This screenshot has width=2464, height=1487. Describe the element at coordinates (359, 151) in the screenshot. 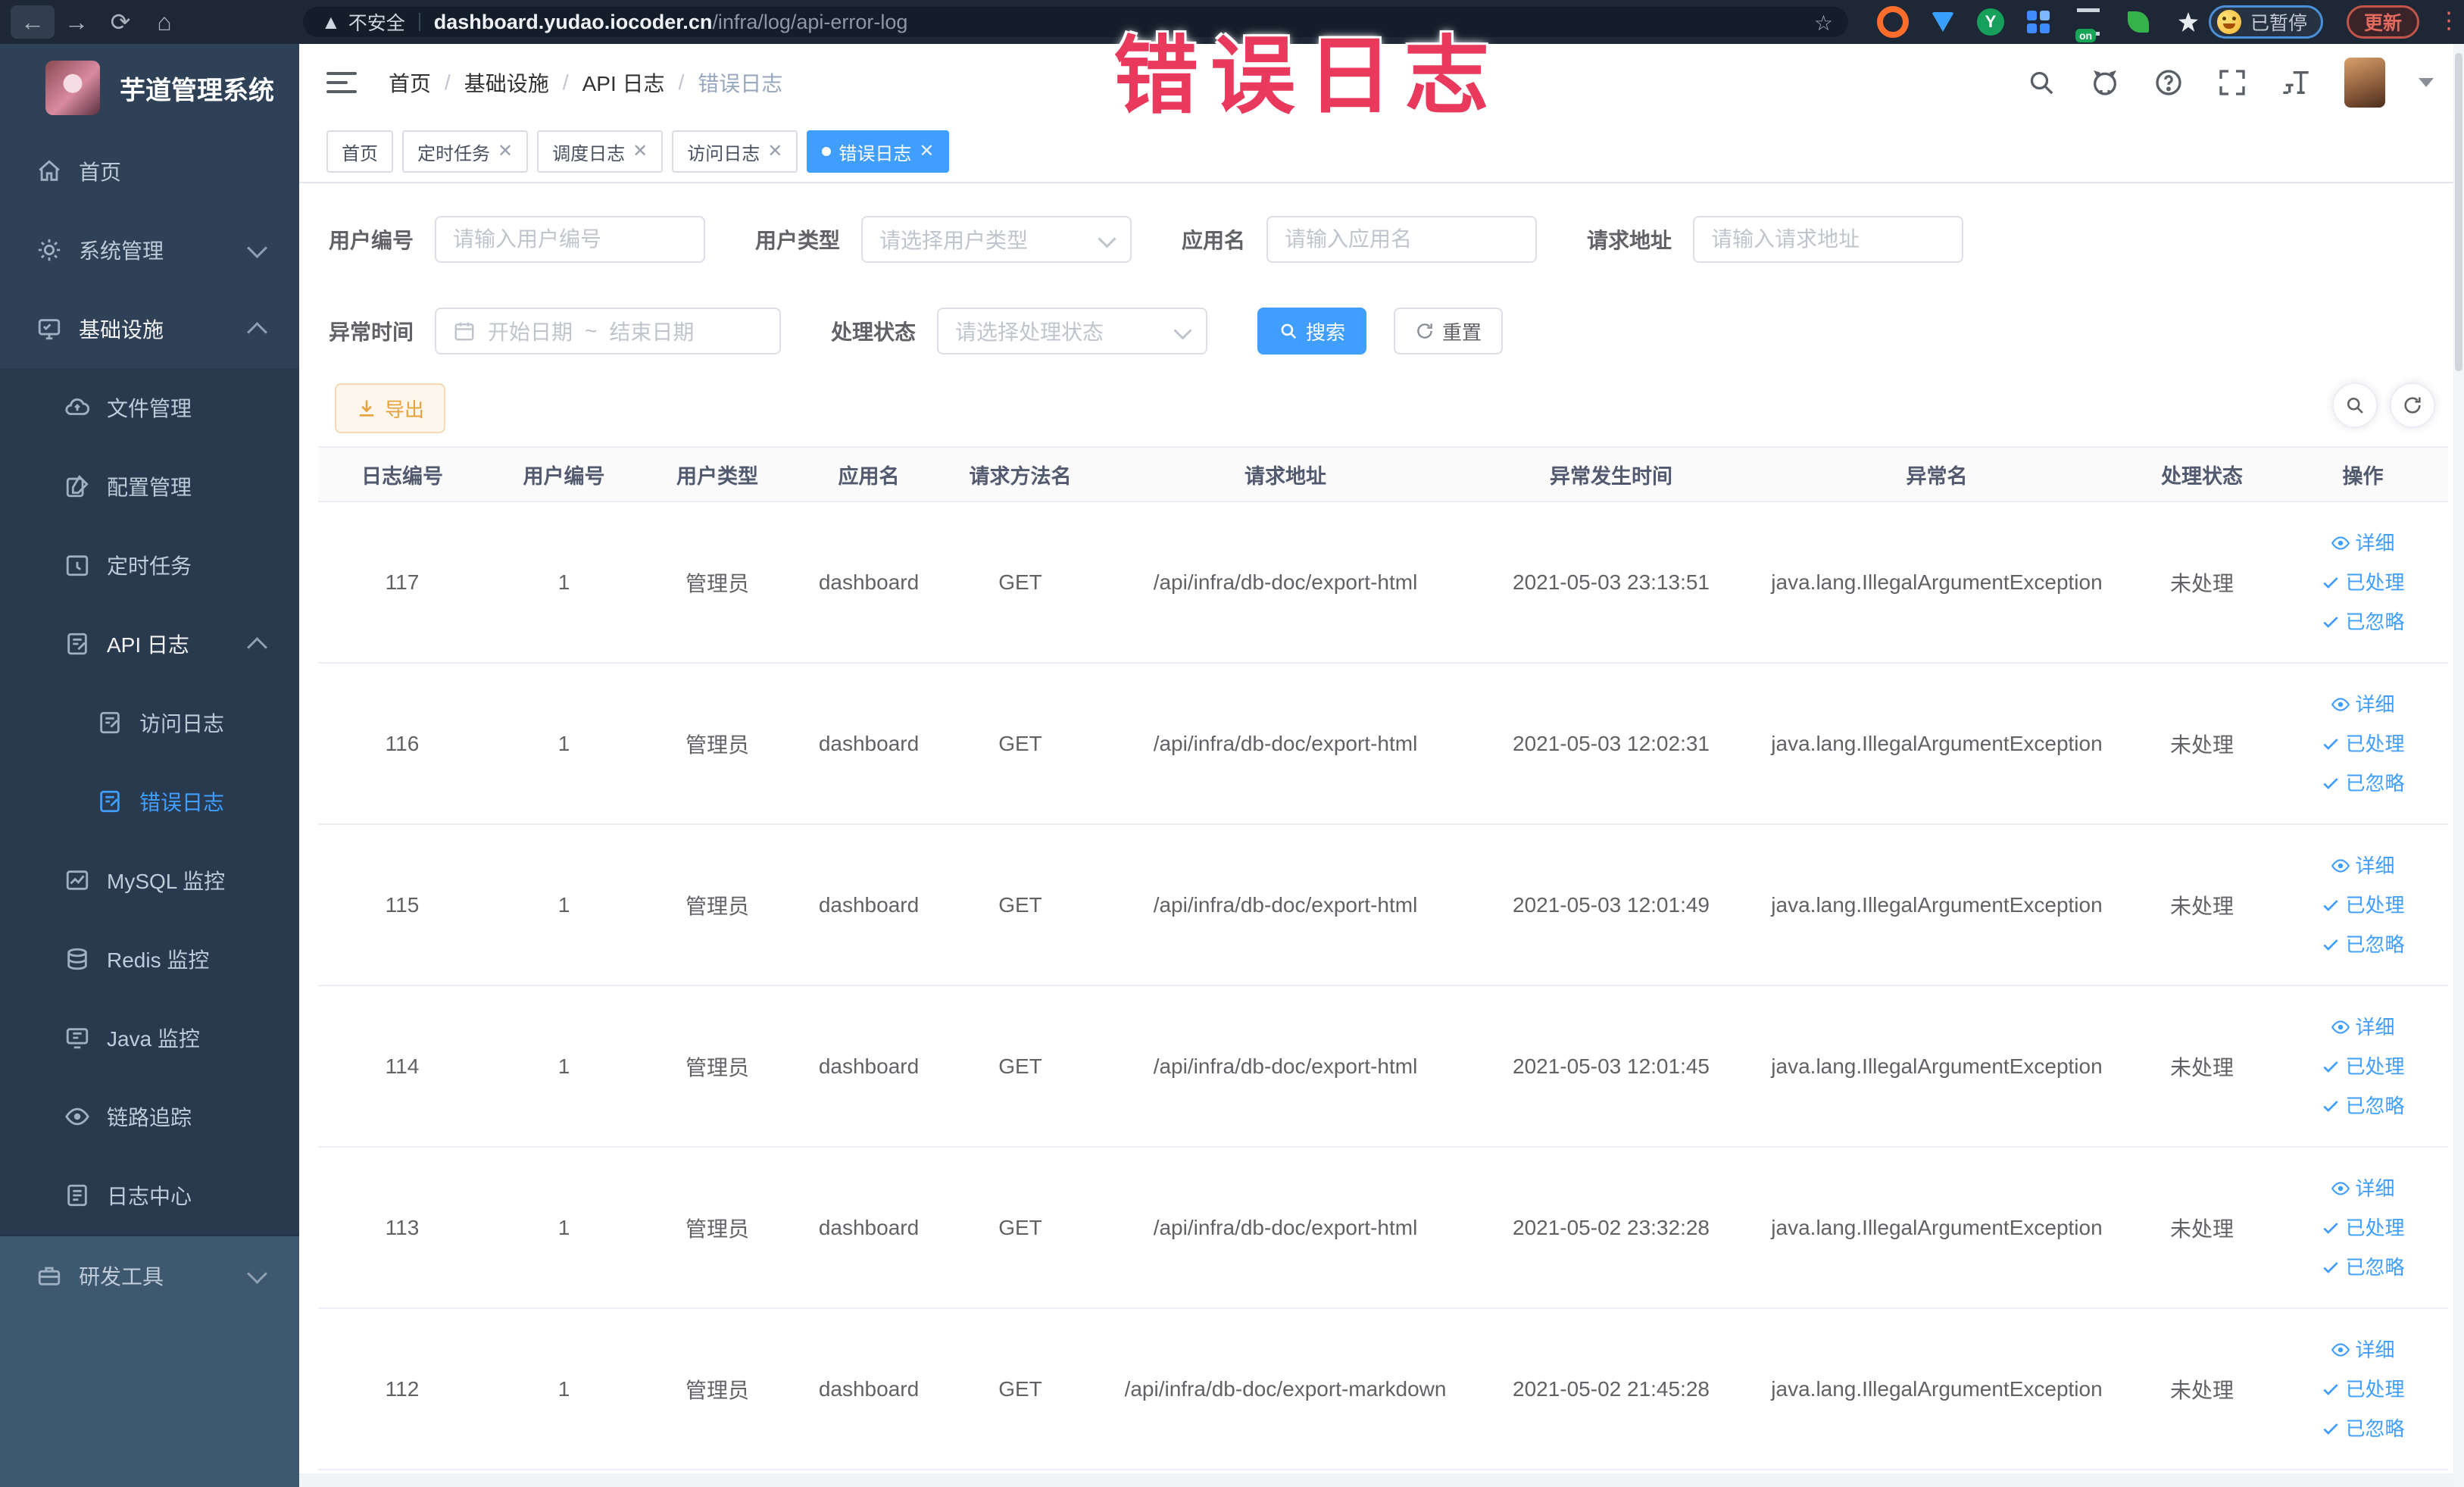

I see `tab-home: 首页` at that location.